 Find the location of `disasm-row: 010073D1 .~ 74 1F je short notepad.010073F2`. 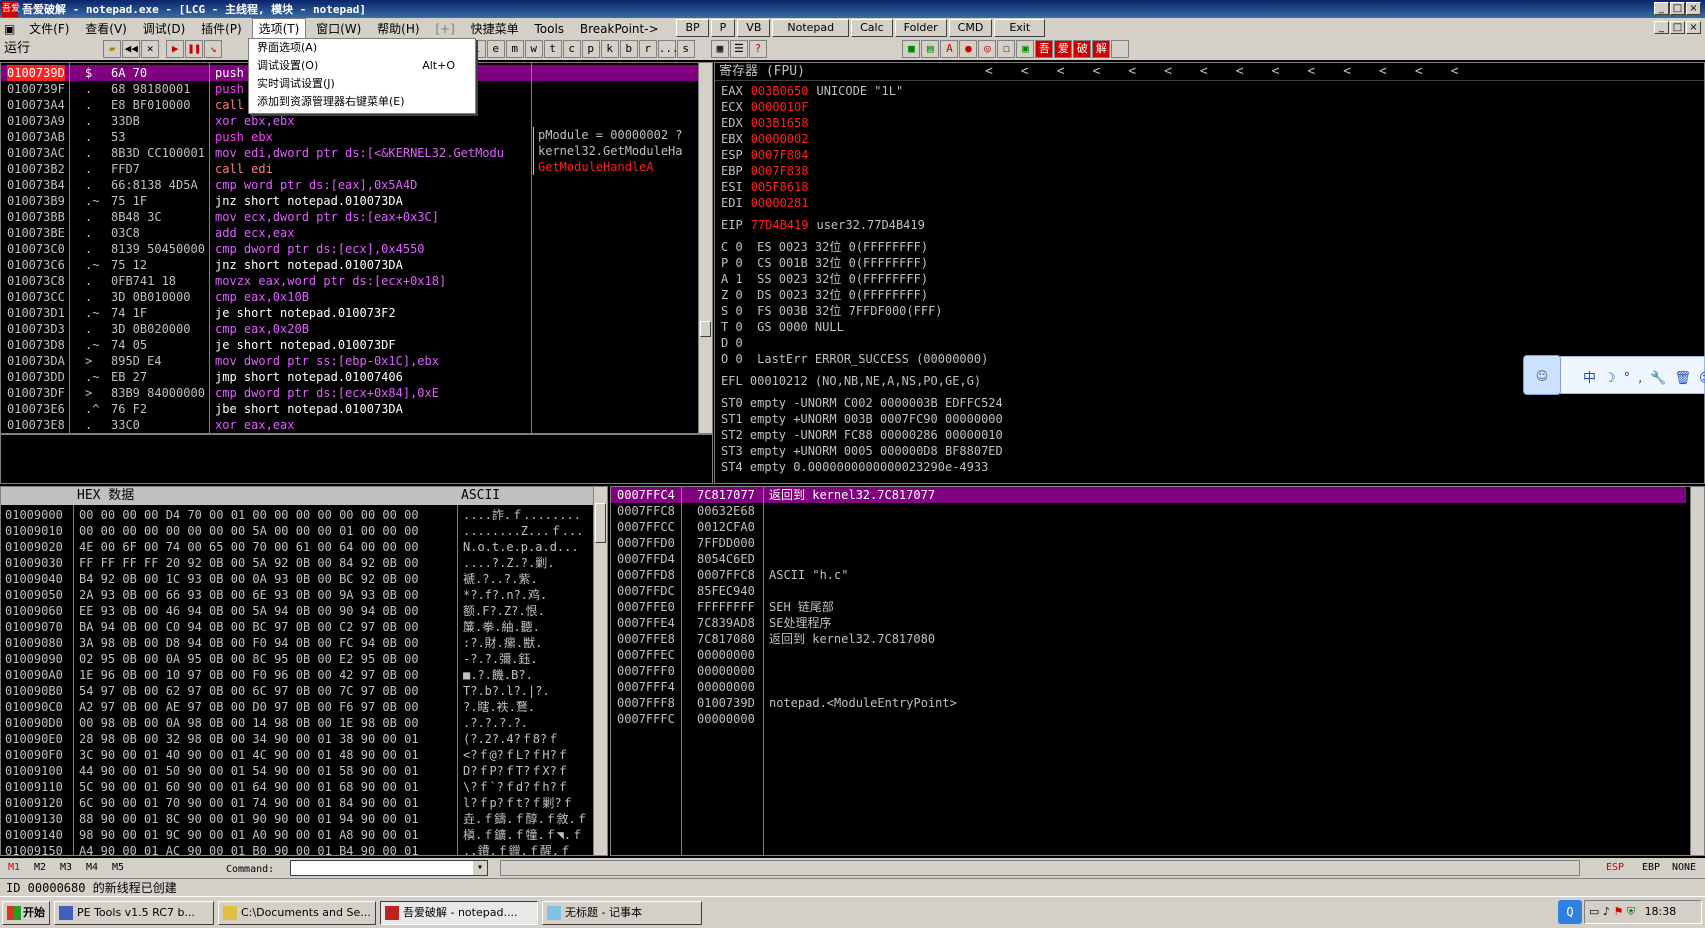

disasm-row: 010073D1 .~ 74 1F je short notepad.010073F2 is located at coordinates (351, 313).